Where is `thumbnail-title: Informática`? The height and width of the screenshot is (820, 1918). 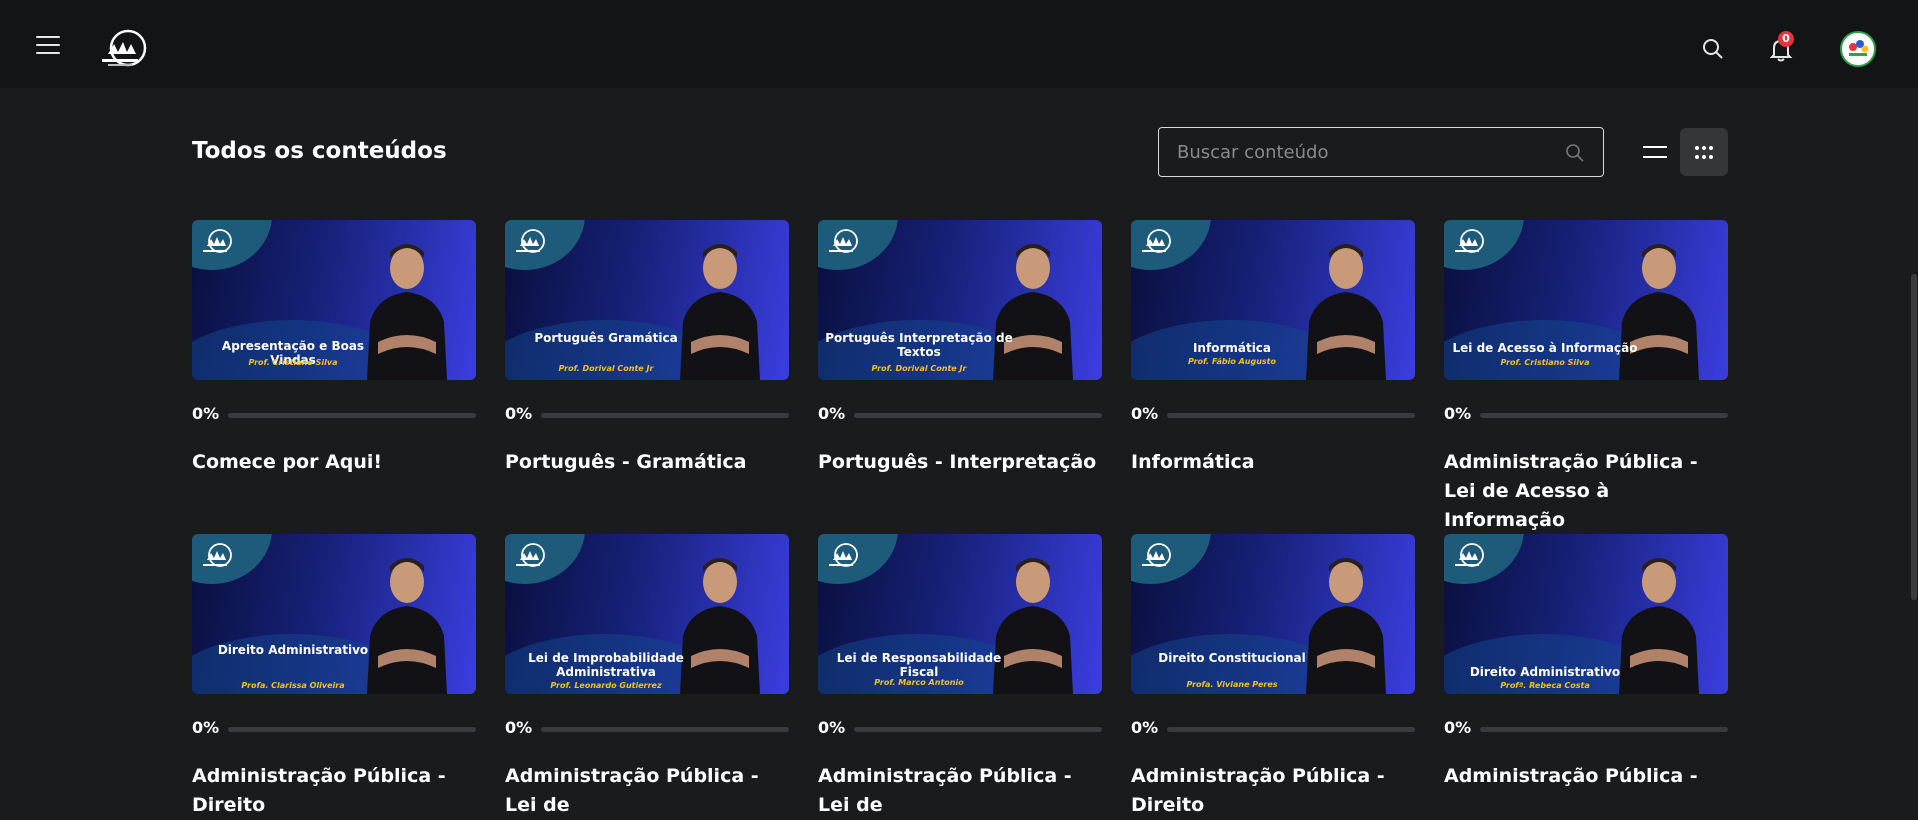
thumbnail-title: Informática is located at coordinates (1232, 348).